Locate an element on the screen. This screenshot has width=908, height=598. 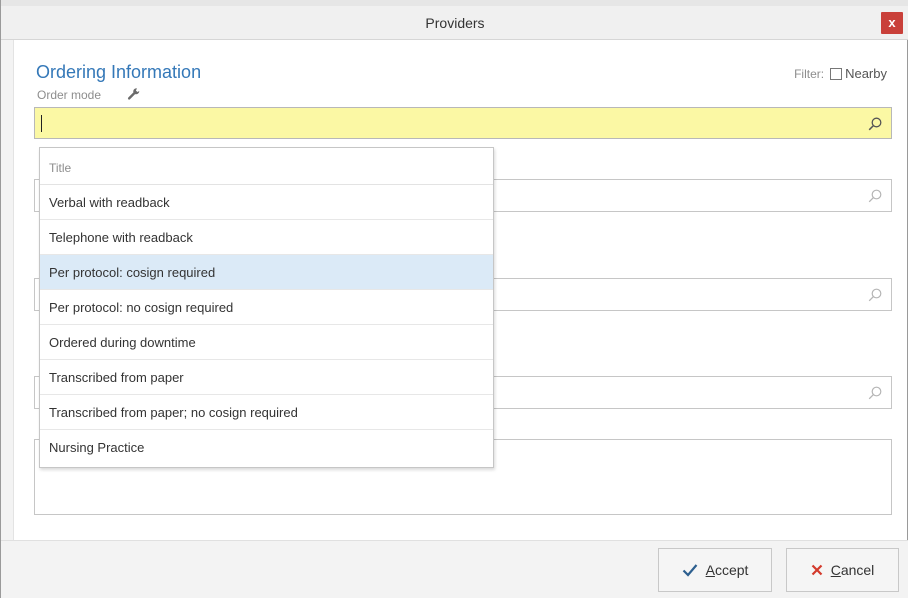
order-mode-label: Order mode is located at coordinates (69, 95).